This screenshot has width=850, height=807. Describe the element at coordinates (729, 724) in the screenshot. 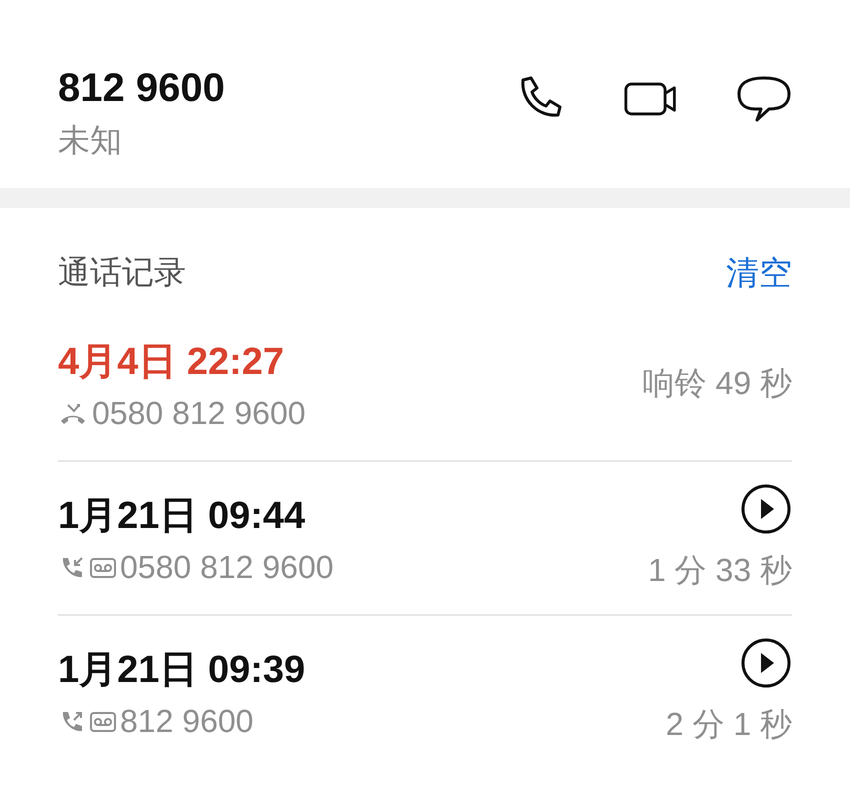

I see `call-duration: 2 分 1 秒` at that location.